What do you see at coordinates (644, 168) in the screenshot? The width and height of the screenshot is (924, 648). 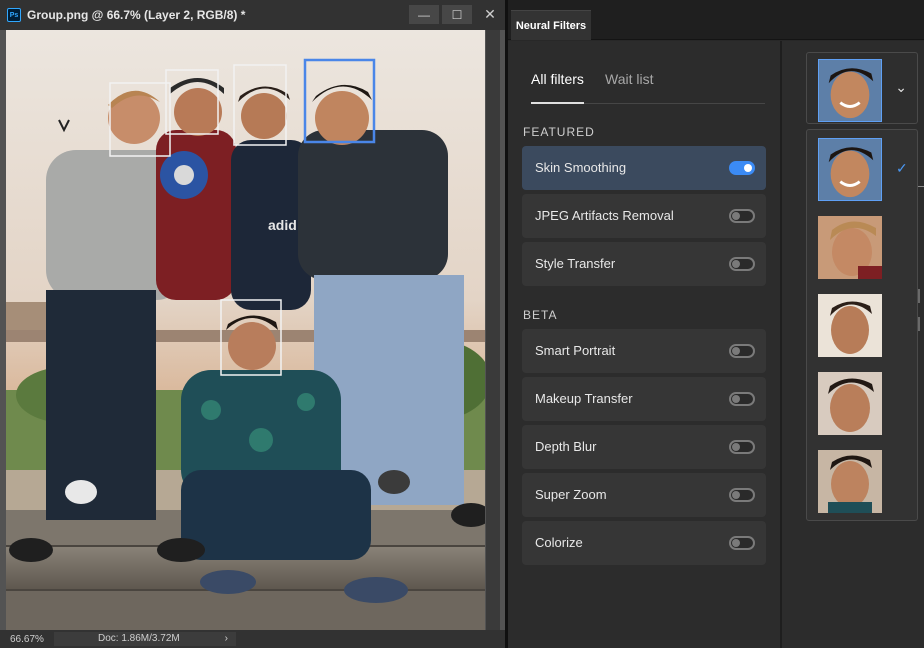 I see `filter-row-skin-smoothing: Skin Smoothing` at bounding box center [644, 168].